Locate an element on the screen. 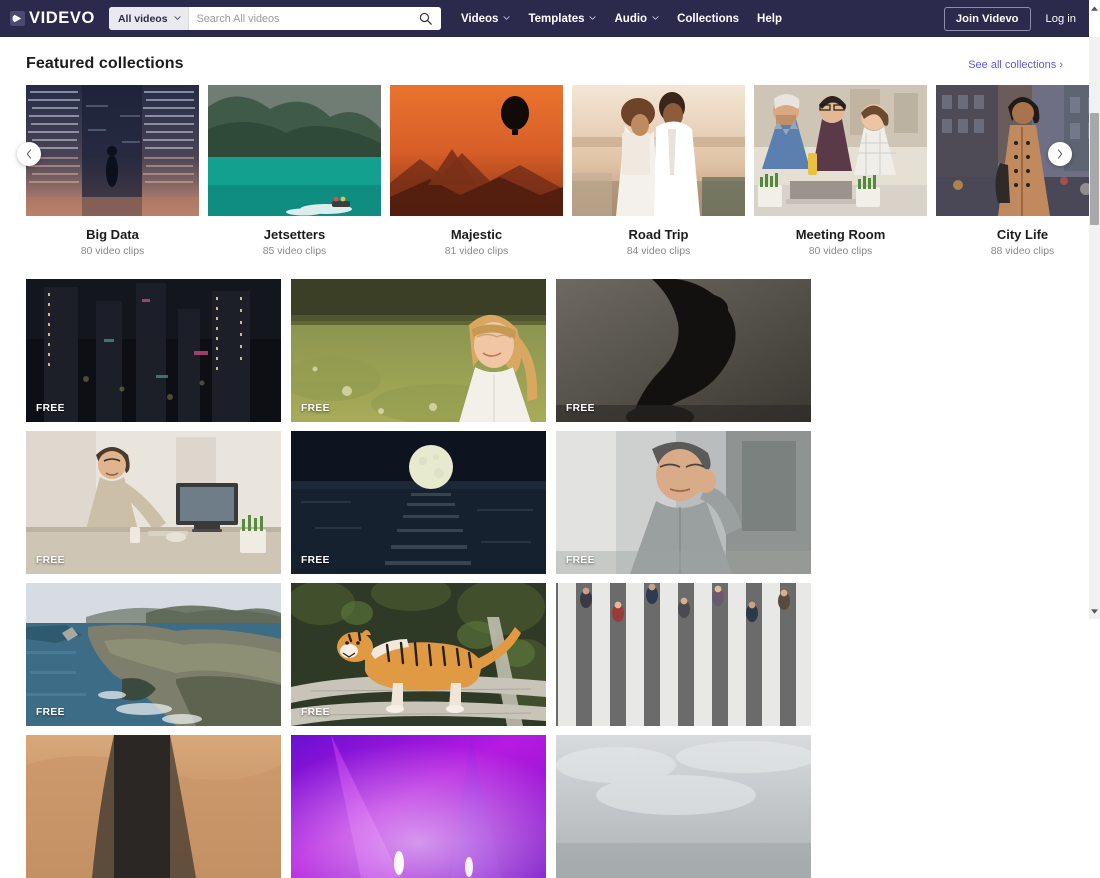 This screenshot has width=1100, height=878. search-submit-button is located at coordinates (425, 18).